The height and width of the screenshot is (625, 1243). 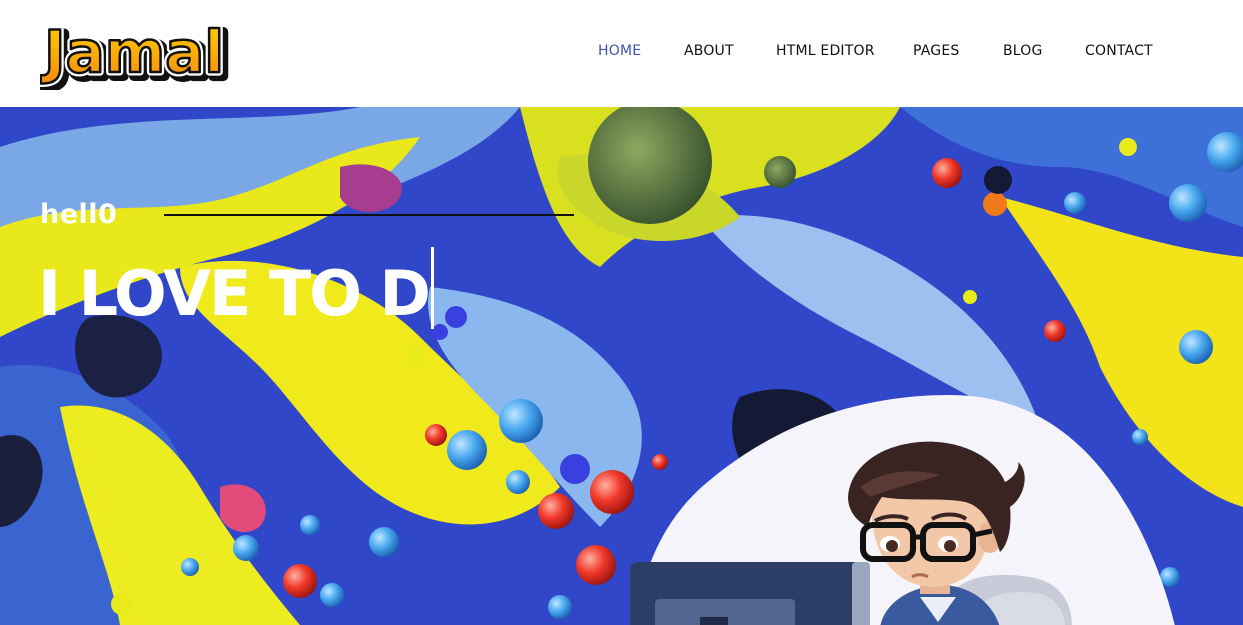 What do you see at coordinates (619, 51) in the screenshot?
I see `nav-home: HOME` at bounding box center [619, 51].